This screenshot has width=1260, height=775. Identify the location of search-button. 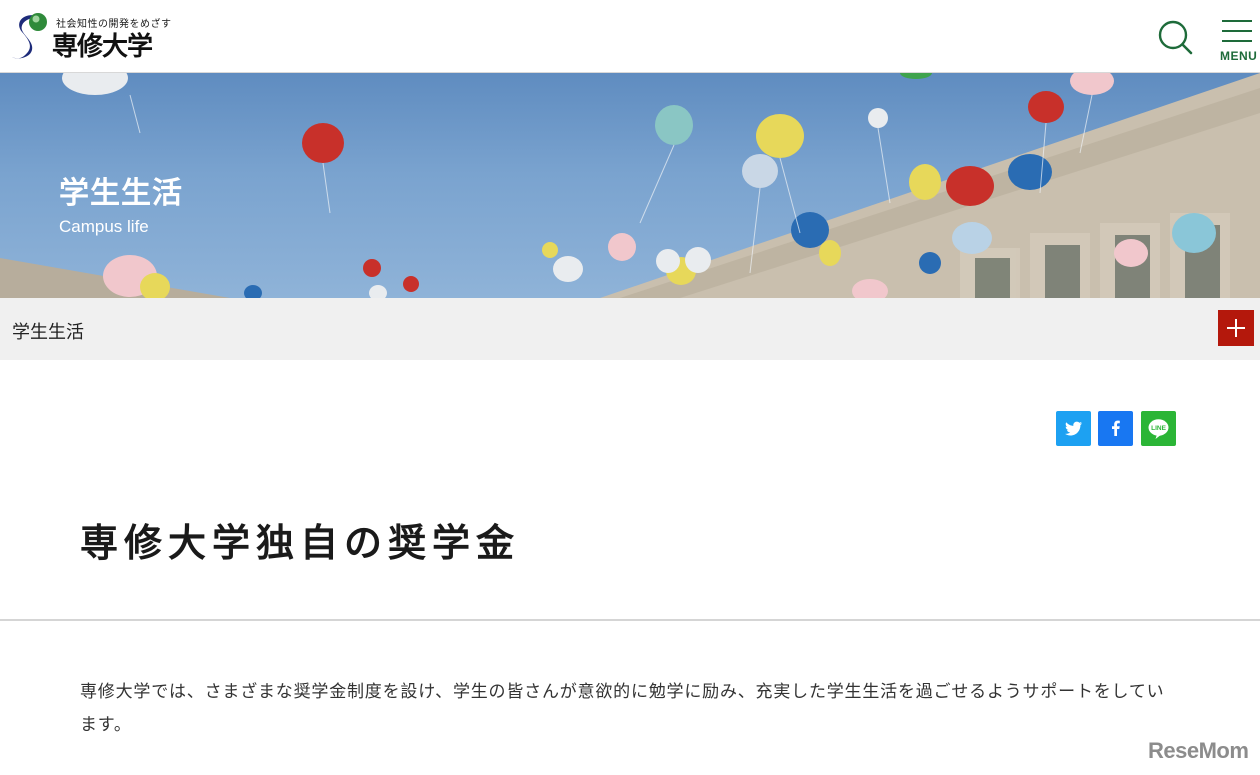
(1175, 37).